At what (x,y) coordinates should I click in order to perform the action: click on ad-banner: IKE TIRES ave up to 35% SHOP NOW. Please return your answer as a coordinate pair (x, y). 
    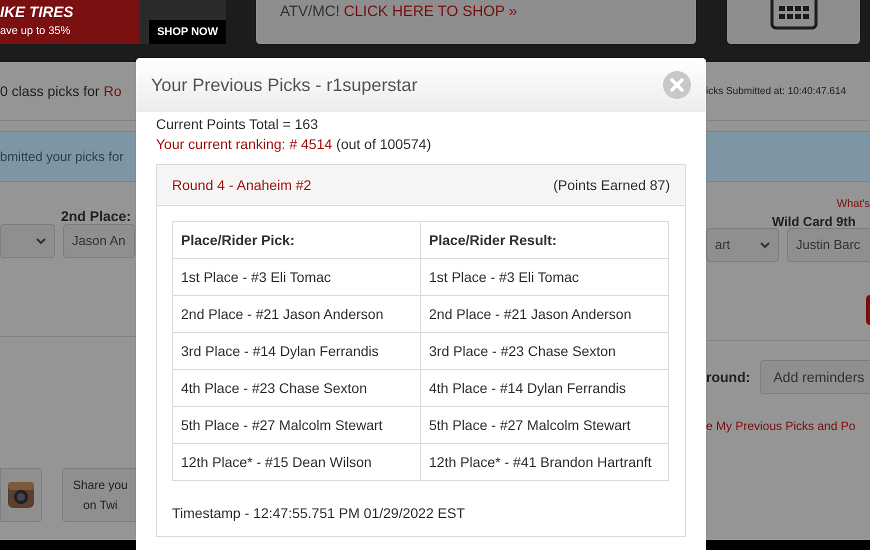
    Looking at the image, I should click on (113, 22).